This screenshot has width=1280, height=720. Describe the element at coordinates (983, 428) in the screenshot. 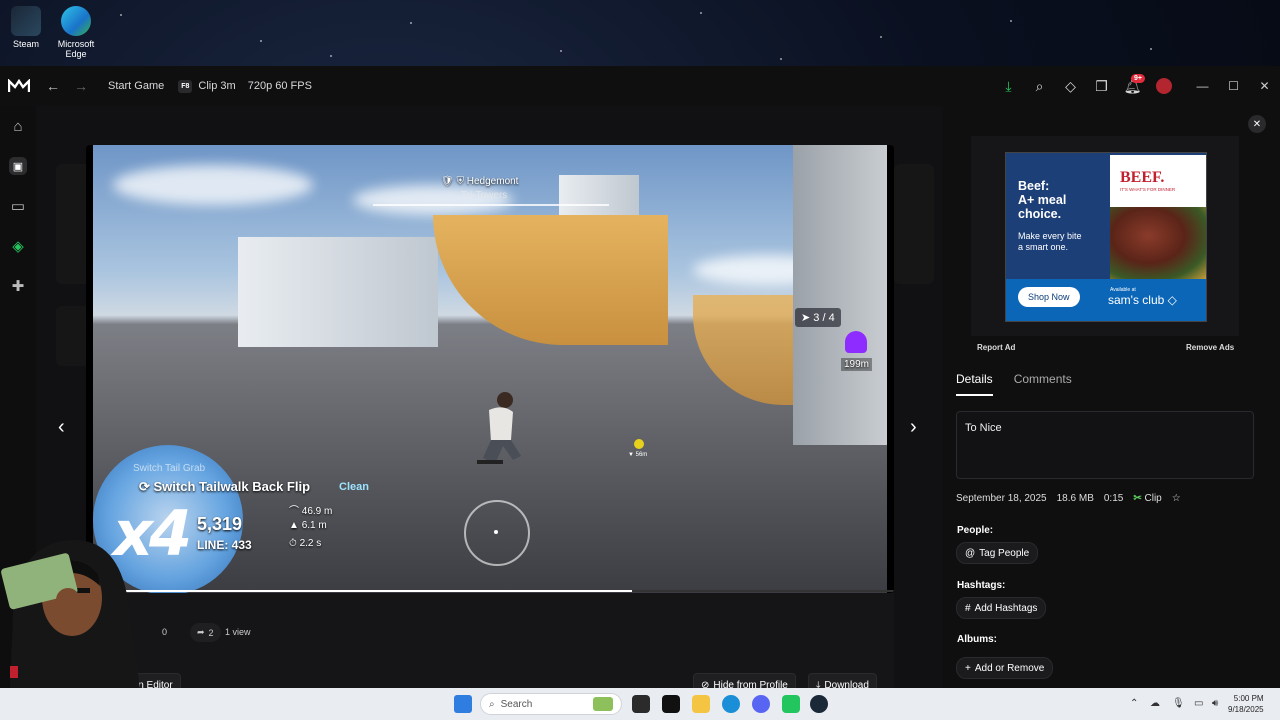

I see `clip-description: To Nice` at that location.